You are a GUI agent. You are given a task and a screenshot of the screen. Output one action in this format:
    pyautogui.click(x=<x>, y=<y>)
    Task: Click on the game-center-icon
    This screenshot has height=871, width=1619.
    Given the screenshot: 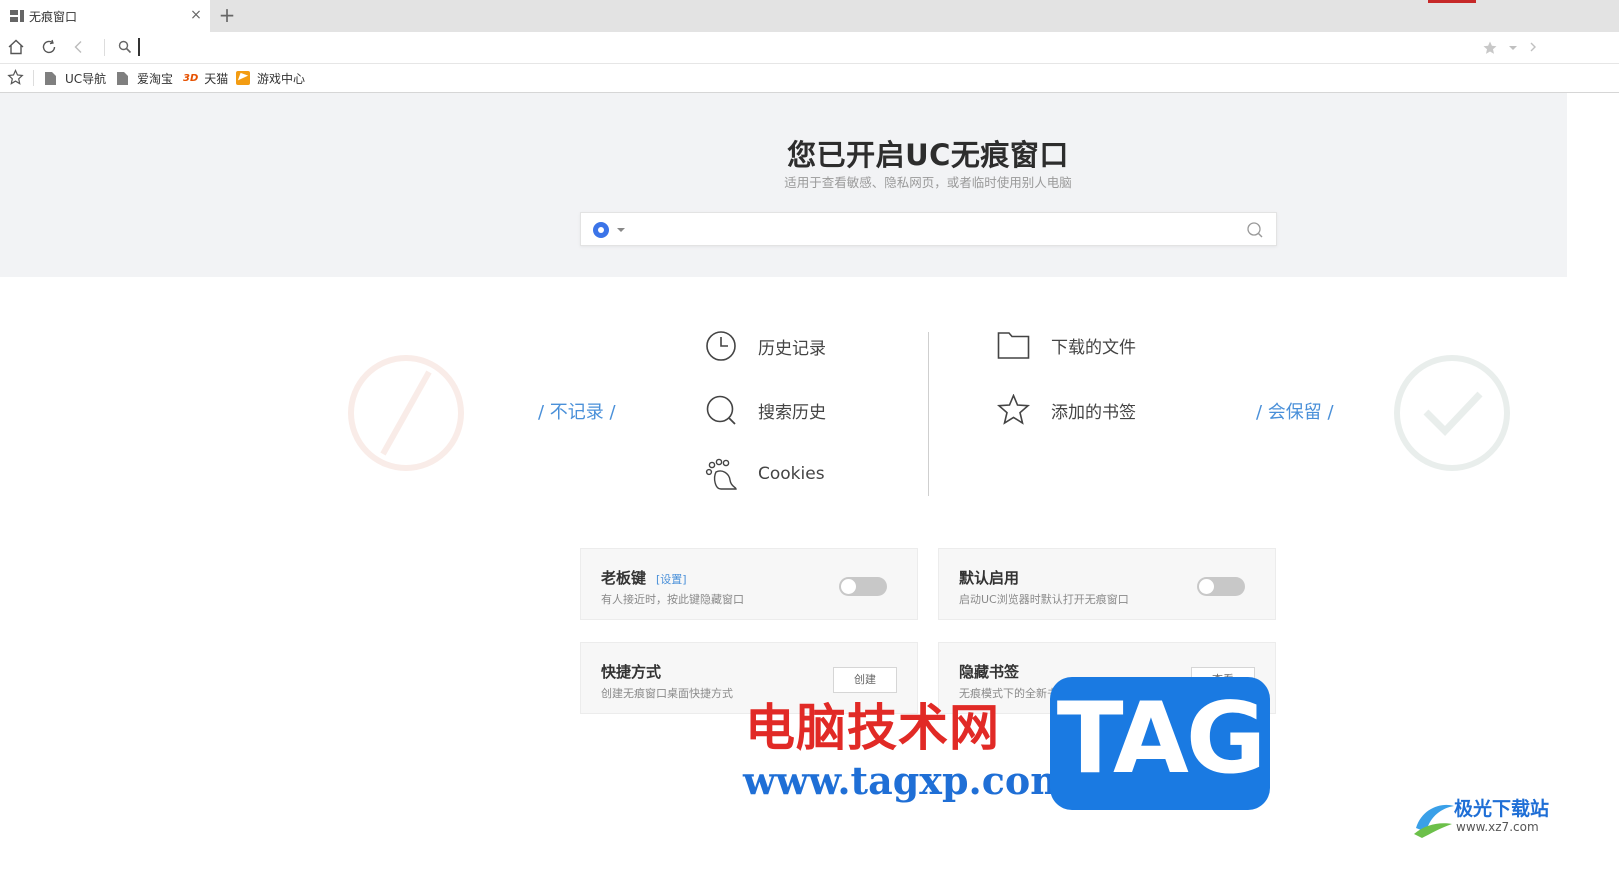 What is the action you would take?
    pyautogui.click(x=243, y=78)
    